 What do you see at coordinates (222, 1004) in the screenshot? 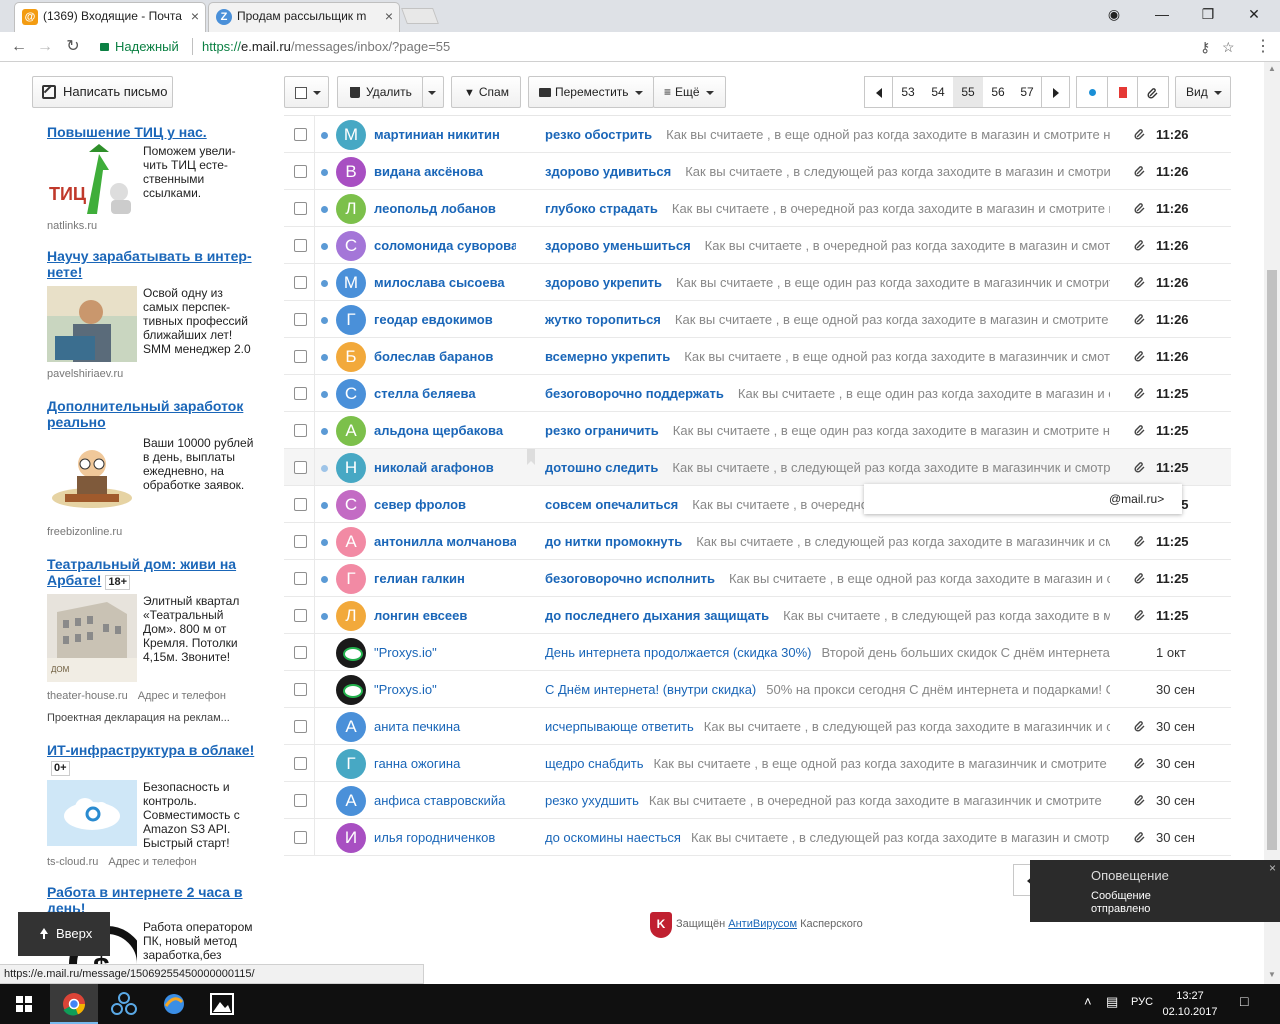
I see `photos-taskbar-button` at bounding box center [222, 1004].